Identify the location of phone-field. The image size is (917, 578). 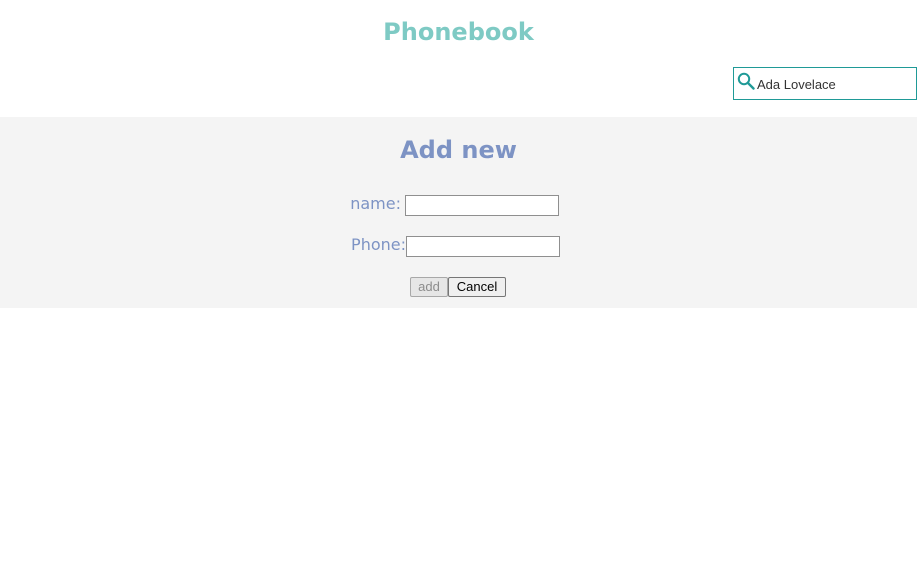
(483, 246).